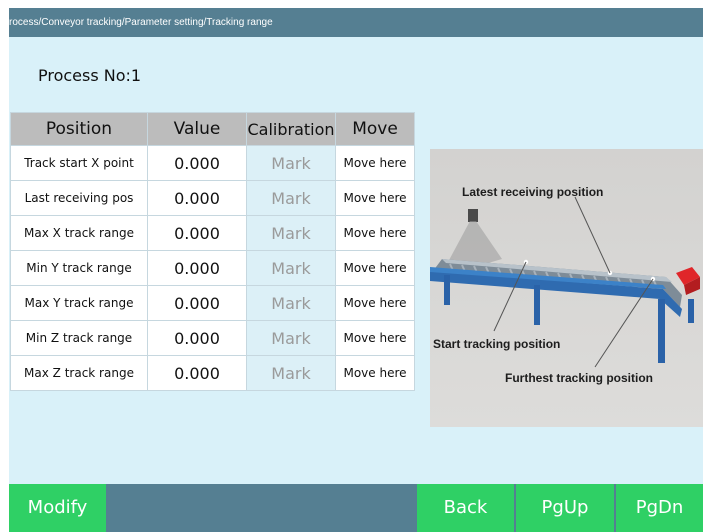 This screenshot has width=703, height=532. Describe the element at coordinates (79, 303) in the screenshot. I see `position-cell: Max Y track range` at that location.